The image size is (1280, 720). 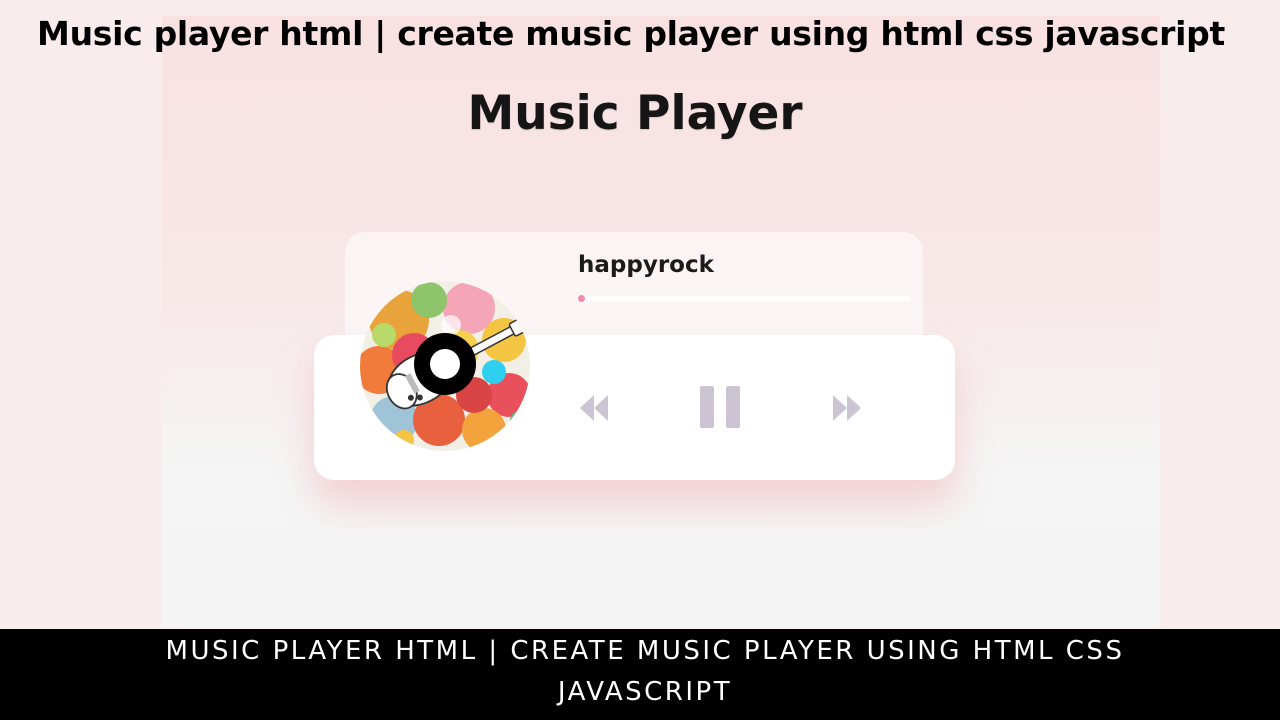 I want to click on fast-forward-icon, so click(x=847, y=408).